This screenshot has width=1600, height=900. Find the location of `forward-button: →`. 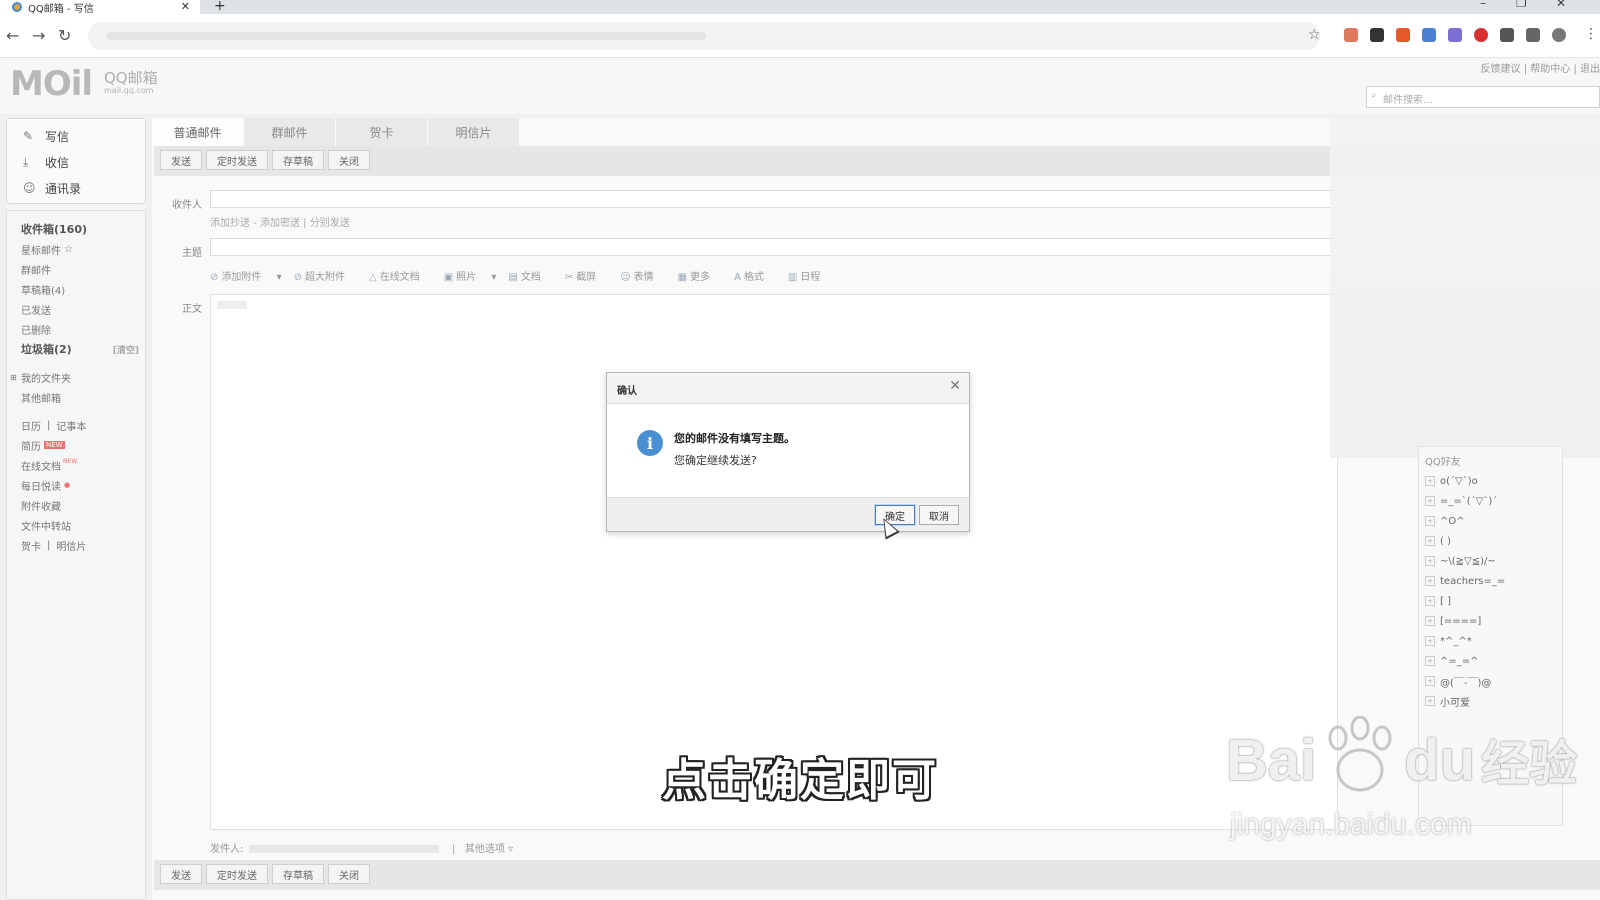

forward-button: → is located at coordinates (38, 35).